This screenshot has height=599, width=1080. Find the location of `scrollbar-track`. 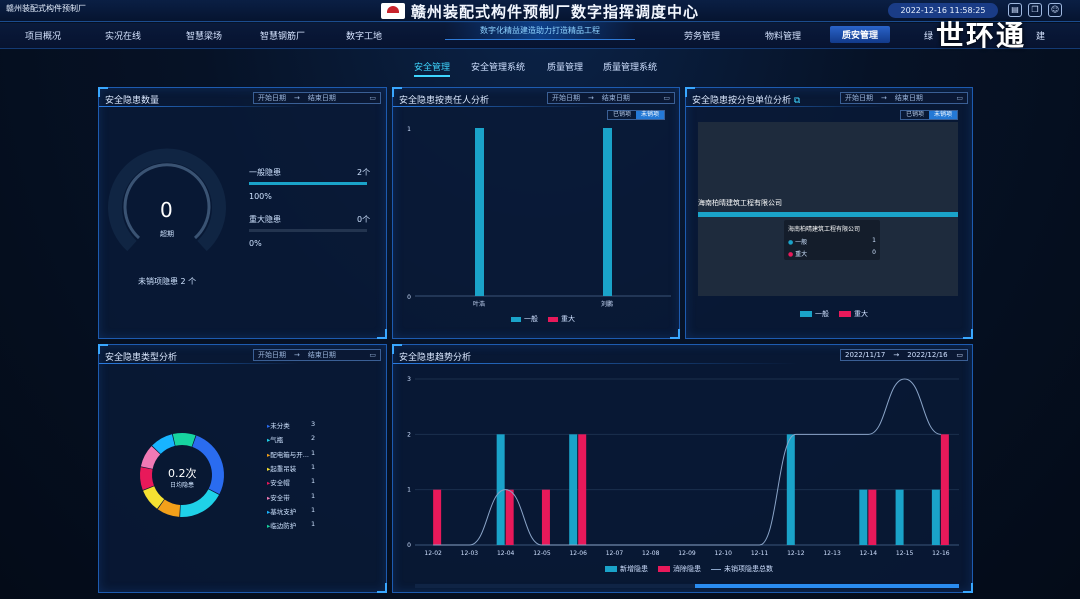

scrollbar-track is located at coordinates (687, 586).